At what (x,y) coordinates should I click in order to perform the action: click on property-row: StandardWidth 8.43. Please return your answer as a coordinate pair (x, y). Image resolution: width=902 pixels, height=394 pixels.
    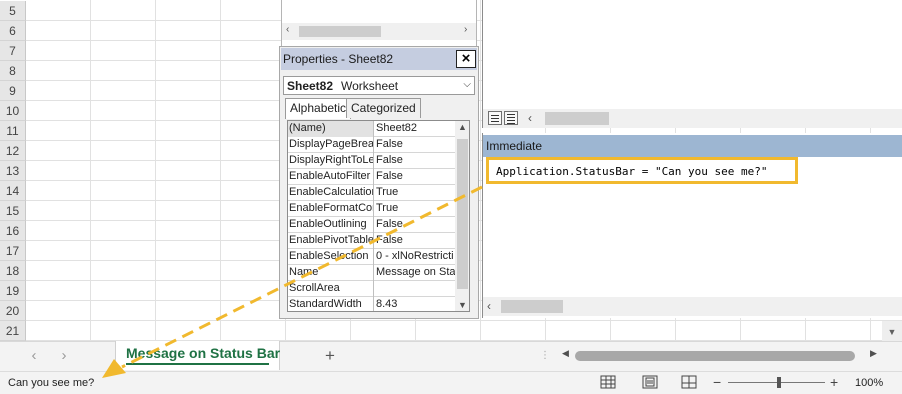
    Looking at the image, I should click on (371, 304).